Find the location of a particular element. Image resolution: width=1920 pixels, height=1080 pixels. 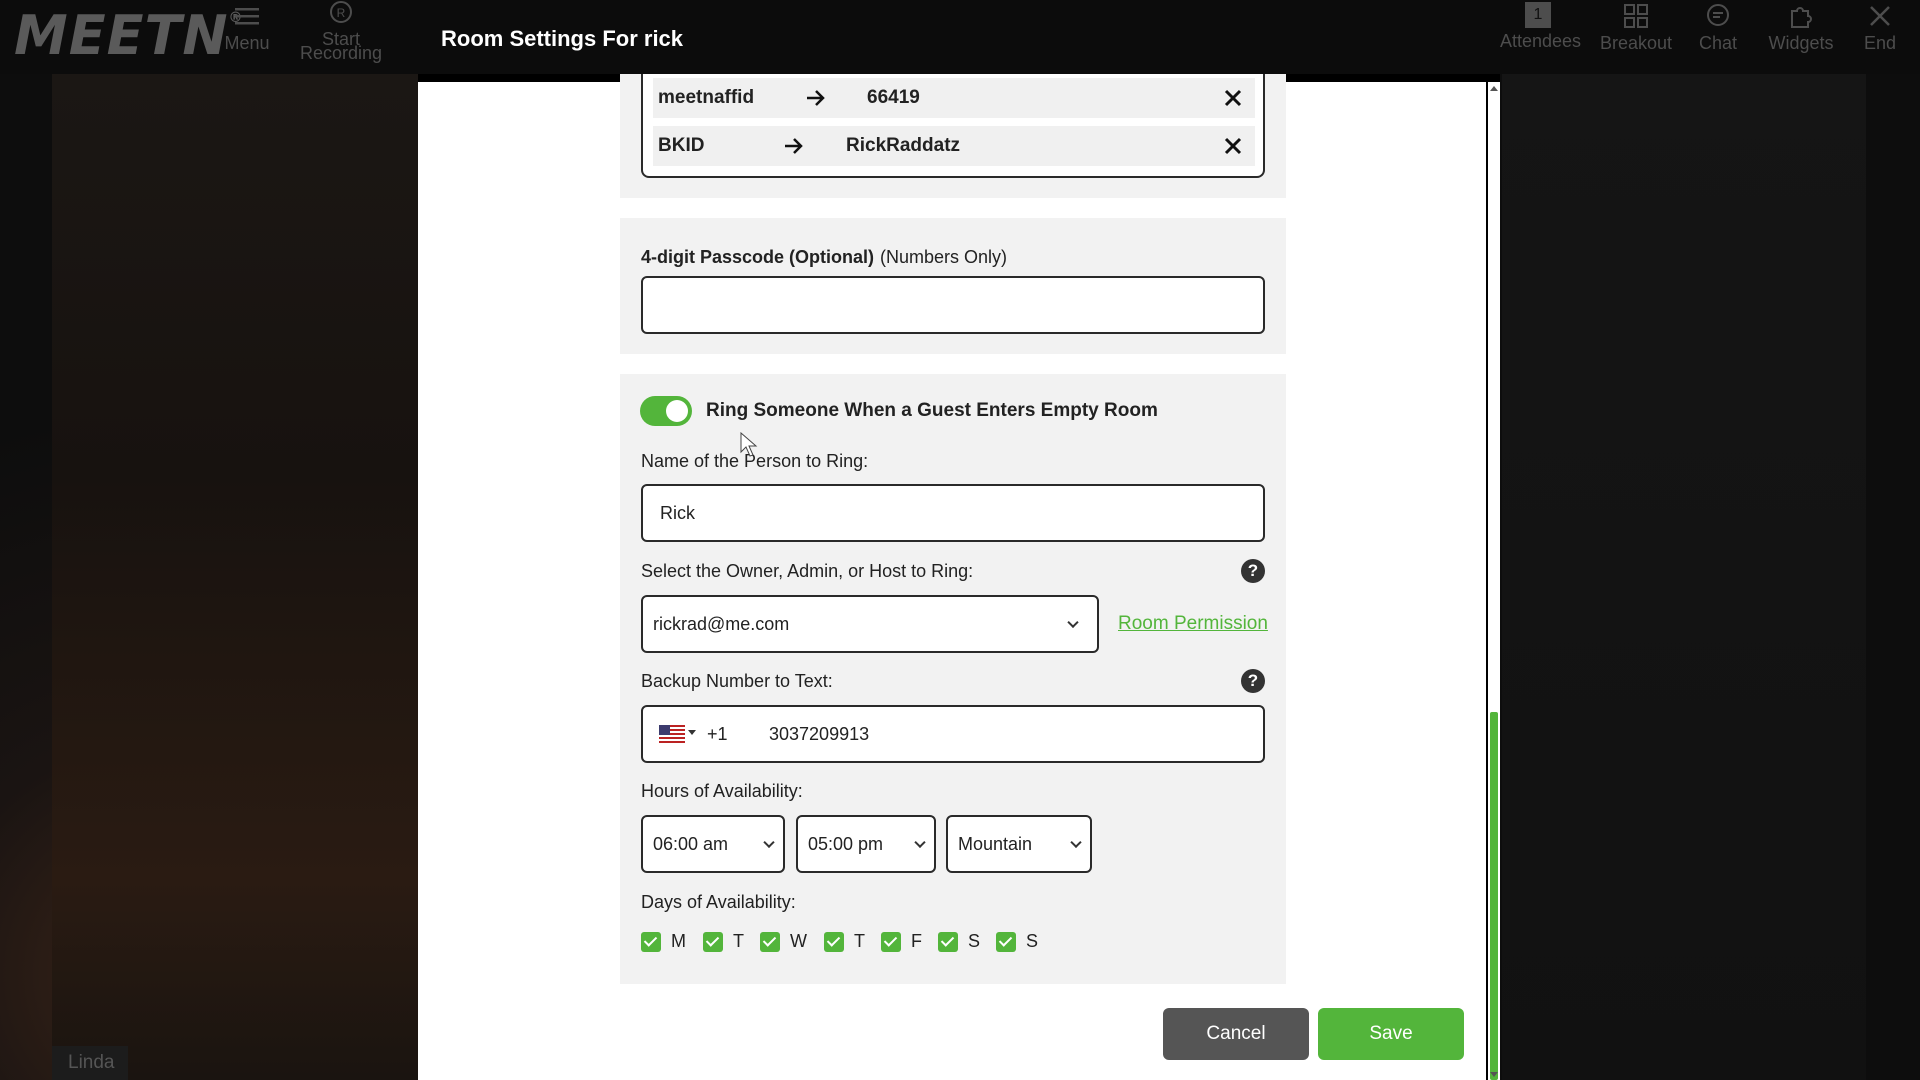

day-label-sat: S is located at coordinates (974, 941).